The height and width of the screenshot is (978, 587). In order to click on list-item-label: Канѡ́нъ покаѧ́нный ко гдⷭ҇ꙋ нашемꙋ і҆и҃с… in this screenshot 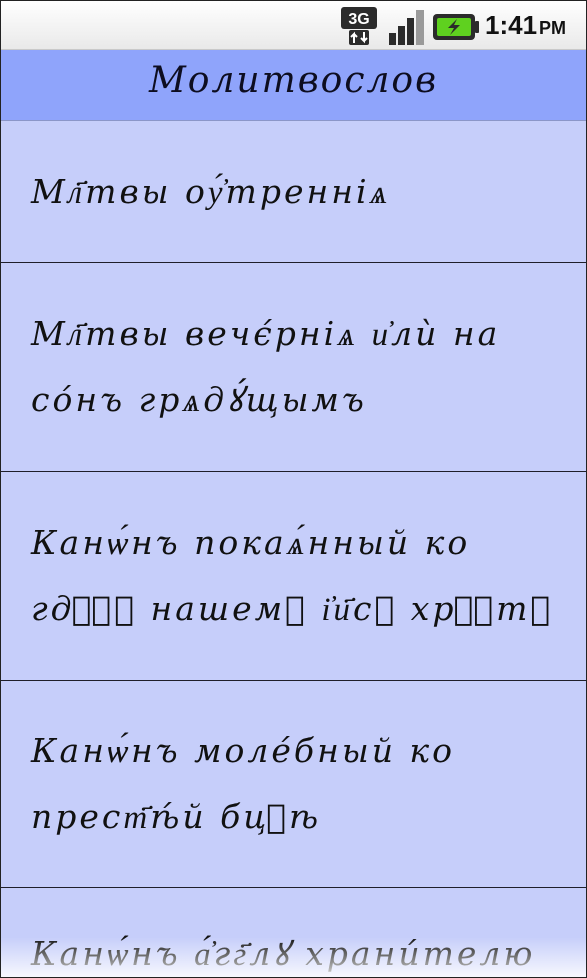, I will do `click(292, 575)`.